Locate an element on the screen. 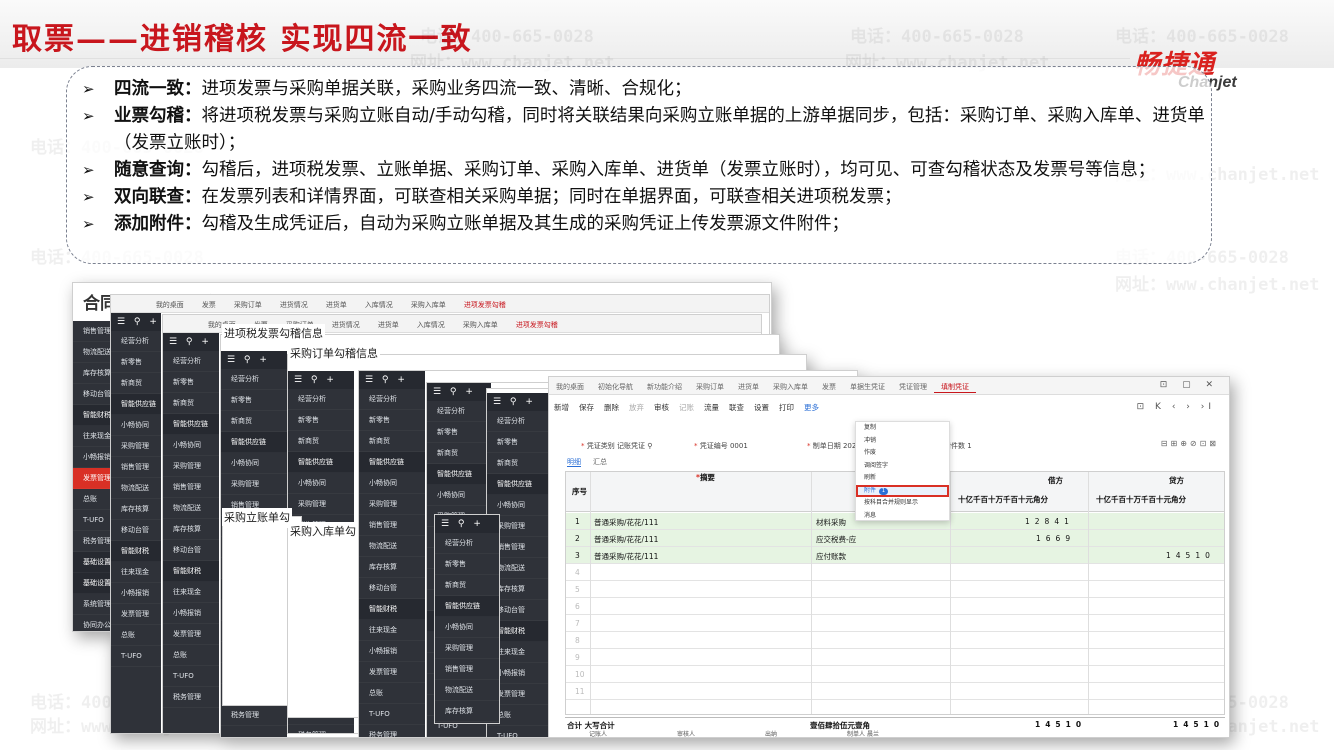 Image resolution: width=1334 pixels, height=750 pixels. voucher-type-field: * 凭证类别 记账凭证 ⚲ is located at coordinates (616, 446).